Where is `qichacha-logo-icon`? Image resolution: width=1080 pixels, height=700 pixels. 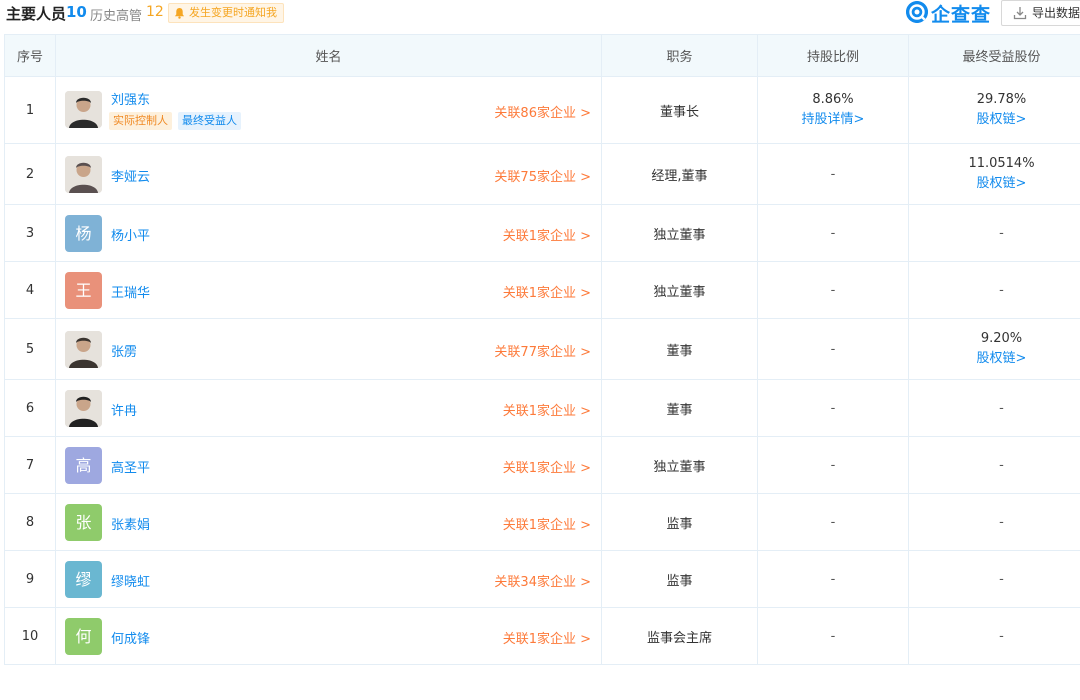 qichacha-logo-icon is located at coordinates (917, 12).